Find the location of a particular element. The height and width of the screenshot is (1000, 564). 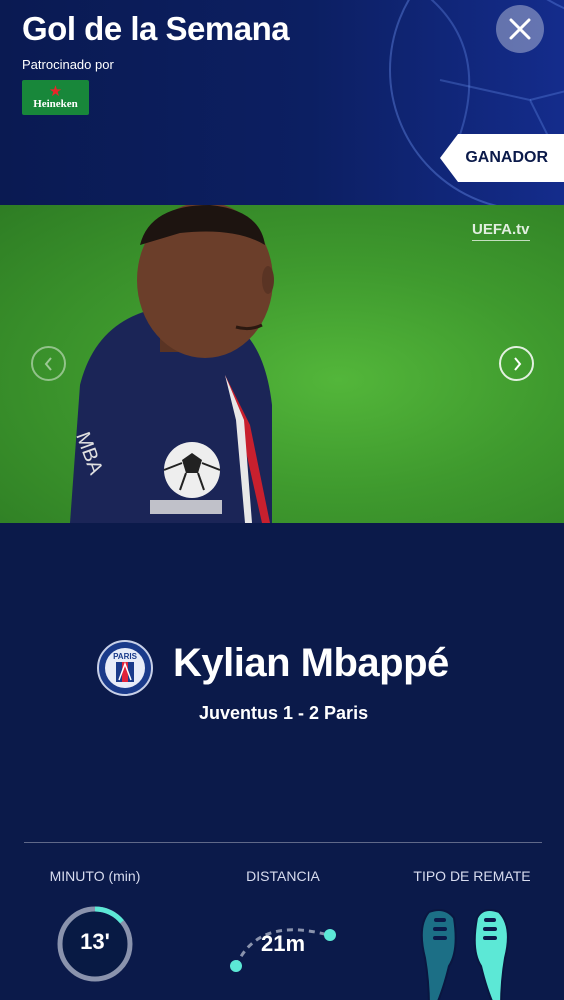

stat-shot-type: TIPO DE REMATE is located at coordinates (472, 934).